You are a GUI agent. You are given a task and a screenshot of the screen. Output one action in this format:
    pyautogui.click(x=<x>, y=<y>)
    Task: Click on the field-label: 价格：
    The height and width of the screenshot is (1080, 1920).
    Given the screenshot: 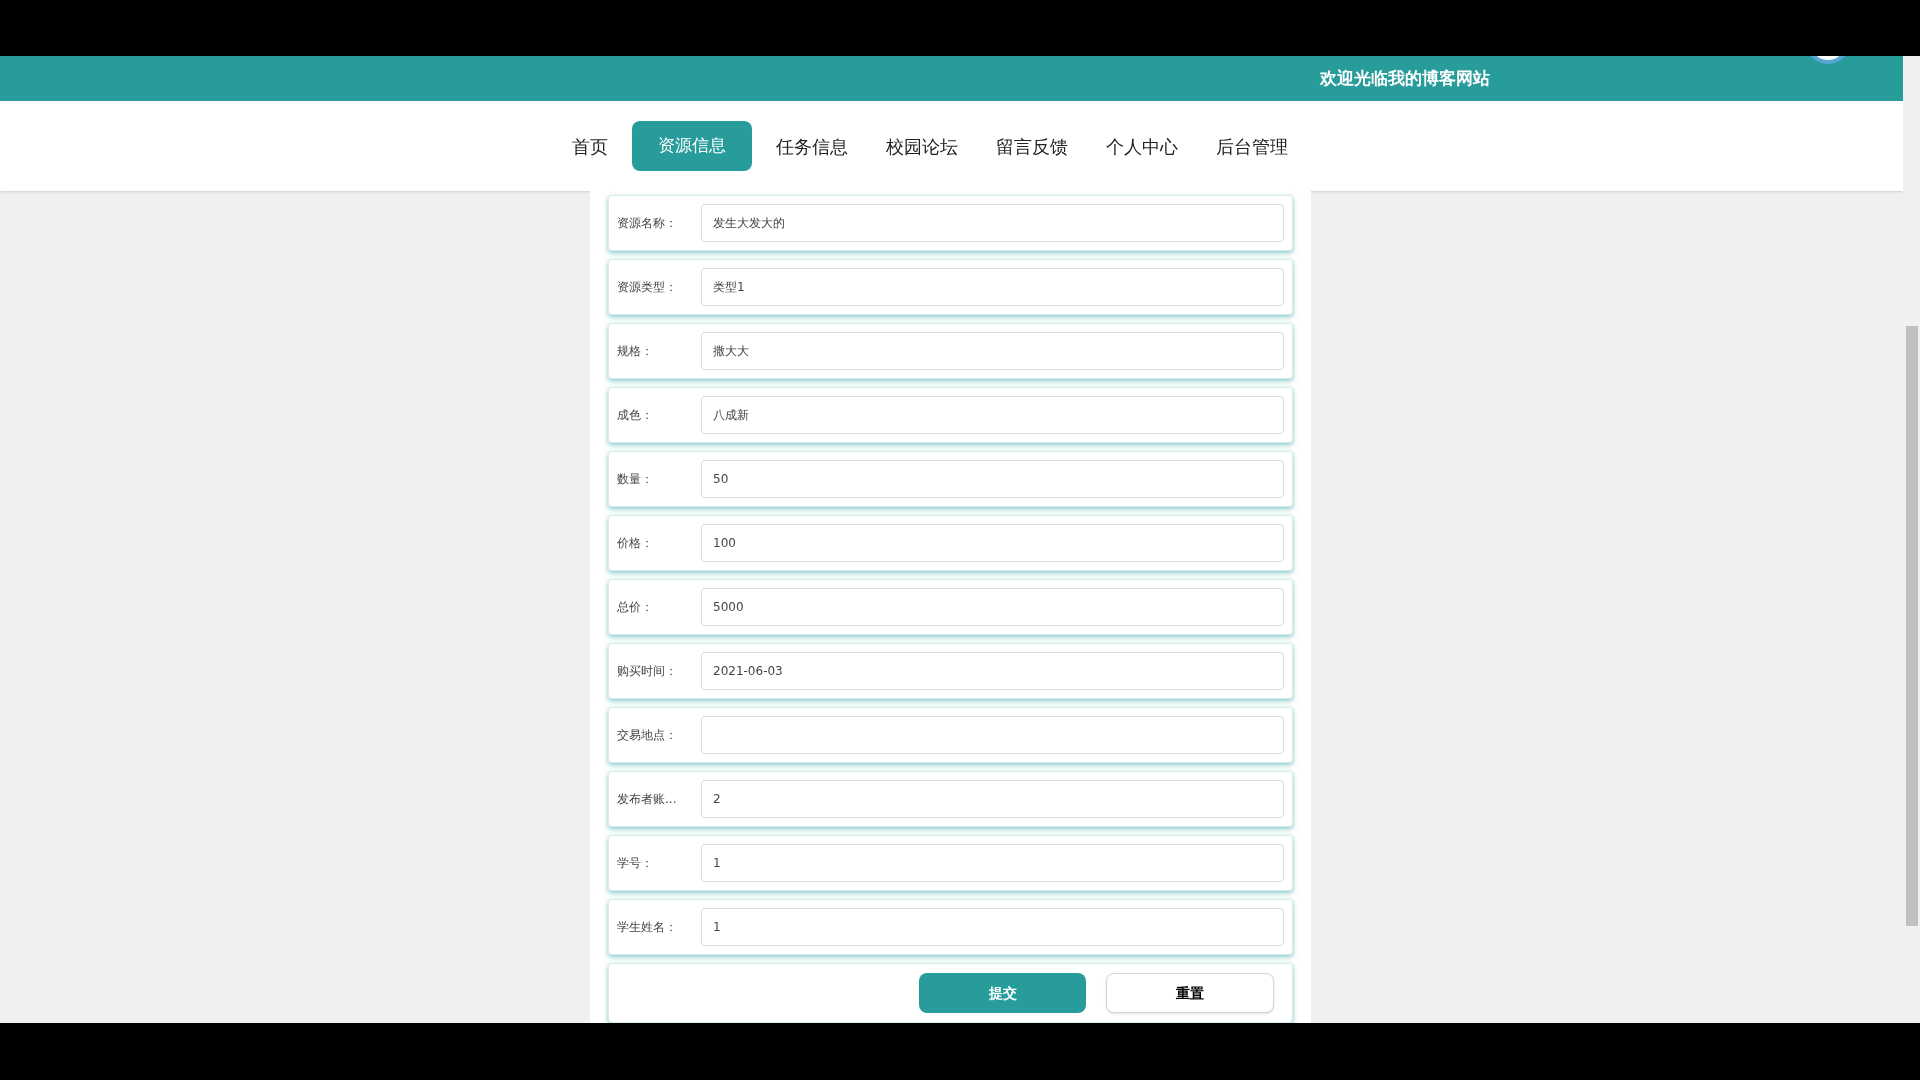 What is the action you would take?
    pyautogui.click(x=635, y=543)
    